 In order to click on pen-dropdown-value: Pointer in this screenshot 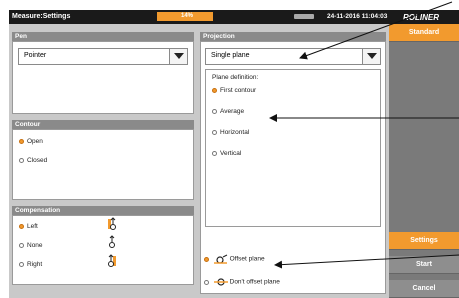, I will do `click(35, 55)`.